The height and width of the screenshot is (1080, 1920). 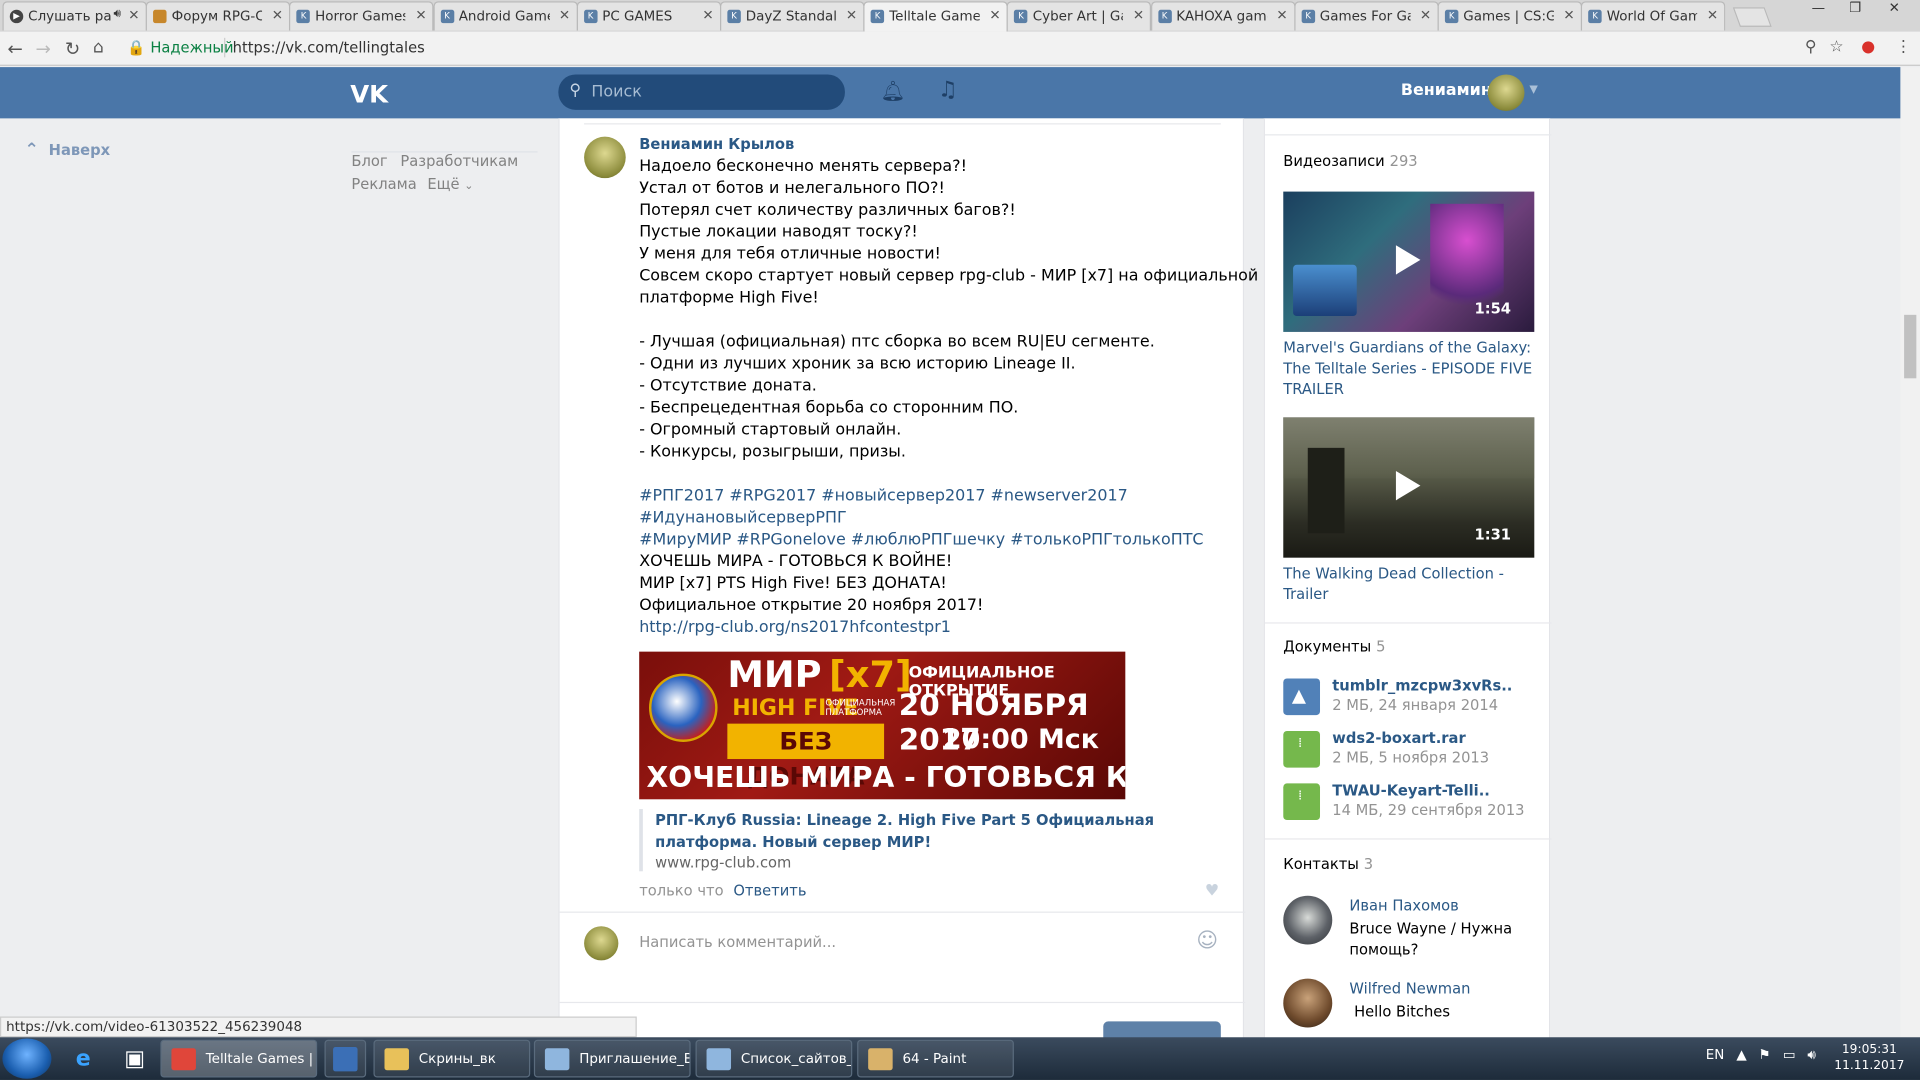 What do you see at coordinates (1811, 47) in the screenshot?
I see `zoom-icon: ⚲` at bounding box center [1811, 47].